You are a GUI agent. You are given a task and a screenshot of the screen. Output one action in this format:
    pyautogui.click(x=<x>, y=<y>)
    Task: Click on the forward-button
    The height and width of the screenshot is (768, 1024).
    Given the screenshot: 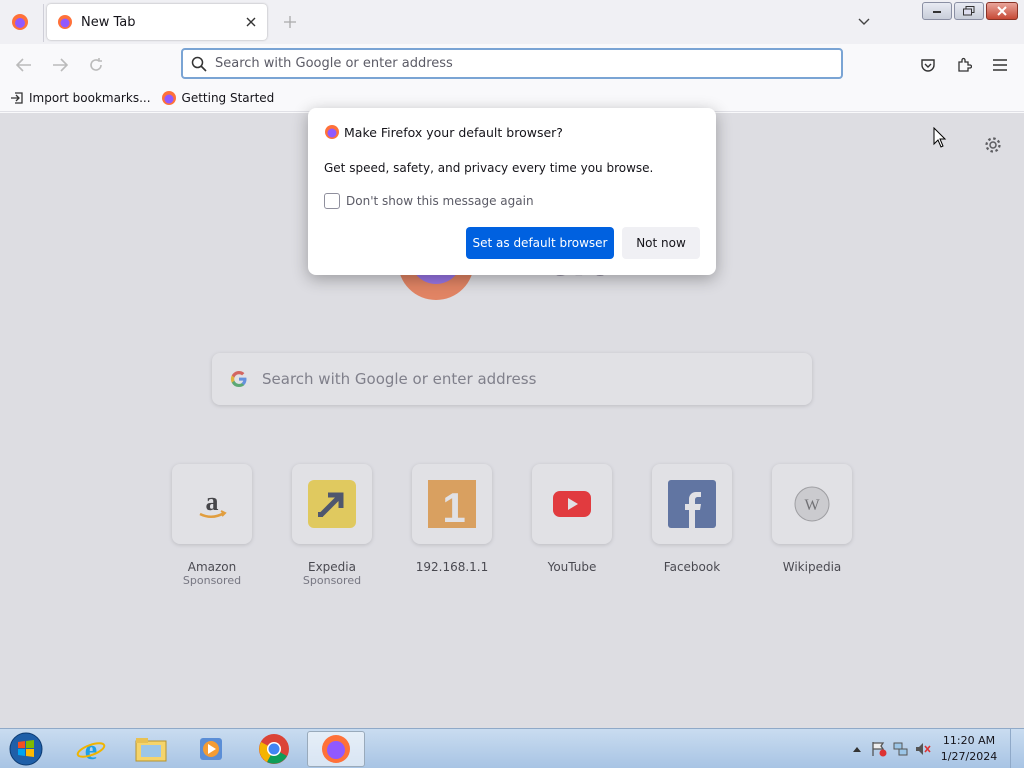 What is the action you would take?
    pyautogui.click(x=60, y=65)
    